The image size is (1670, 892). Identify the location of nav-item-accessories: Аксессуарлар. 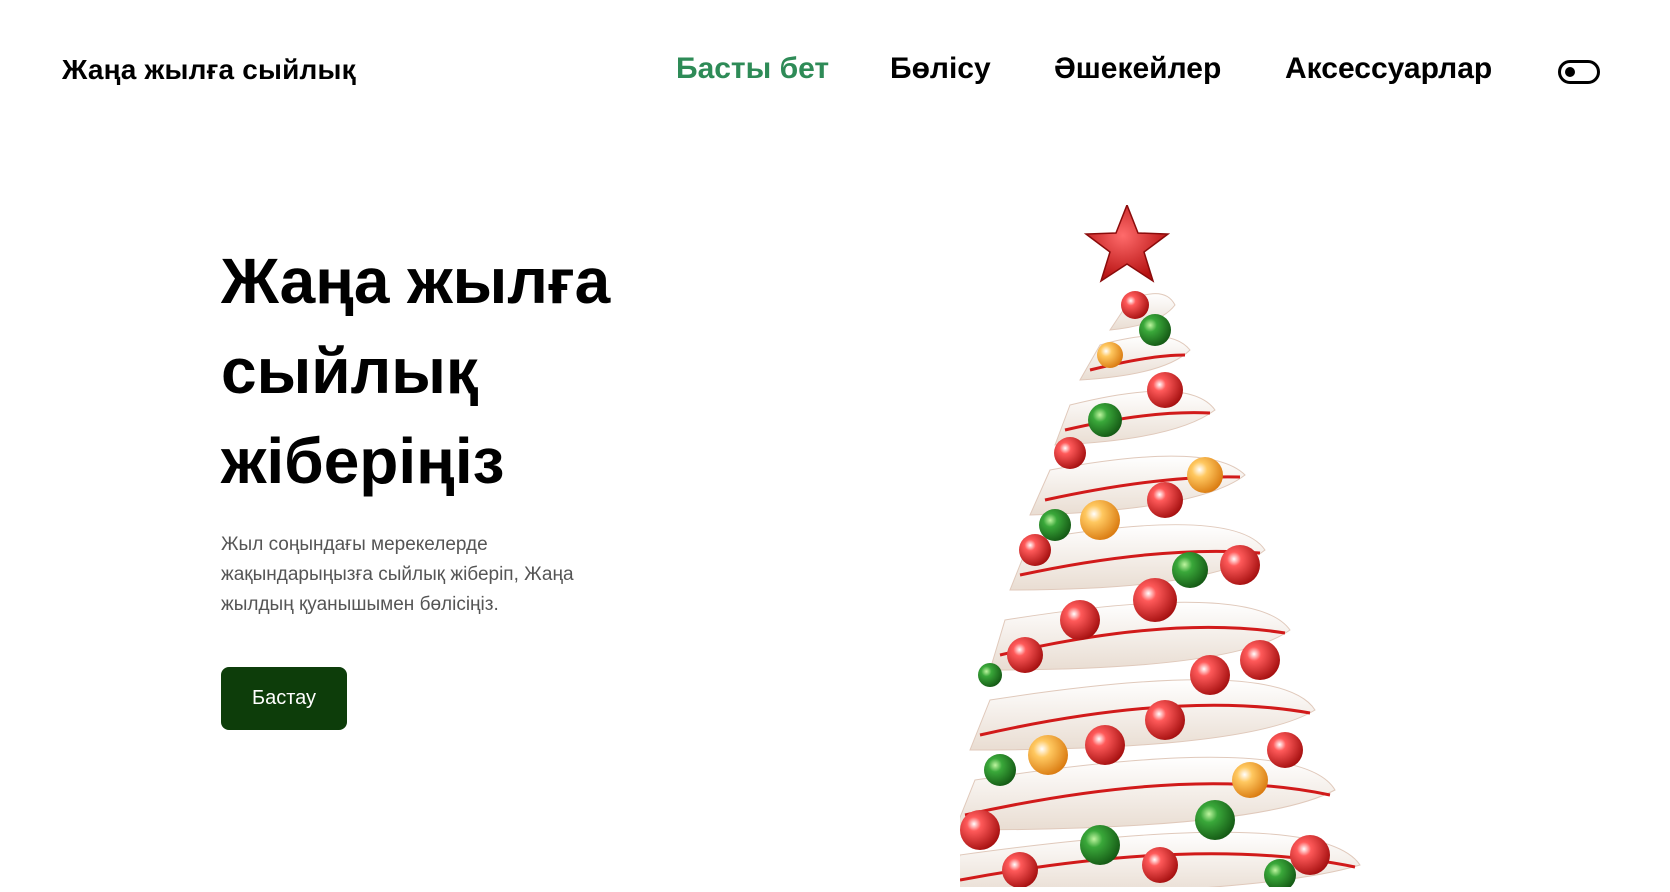
(1388, 69).